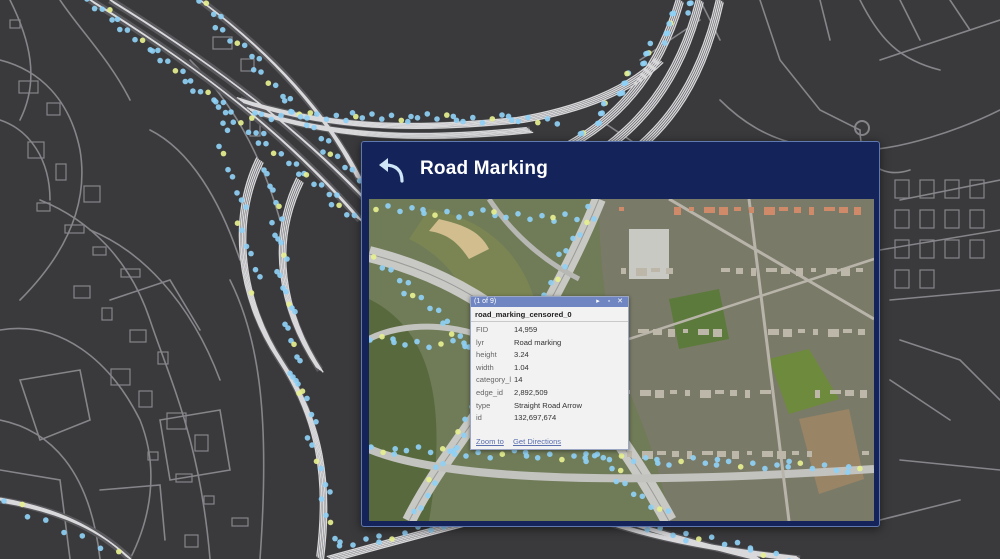 The image size is (1000, 559). What do you see at coordinates (483, 405) in the screenshot?
I see `field-key: type` at bounding box center [483, 405].